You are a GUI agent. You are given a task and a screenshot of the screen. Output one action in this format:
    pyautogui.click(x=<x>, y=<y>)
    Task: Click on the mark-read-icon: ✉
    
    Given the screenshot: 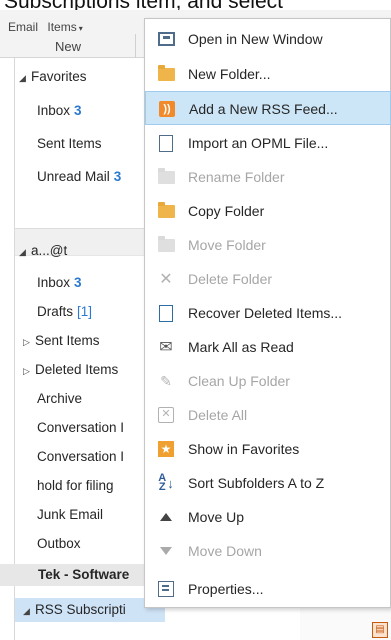 What is the action you would take?
    pyautogui.click(x=166, y=347)
    